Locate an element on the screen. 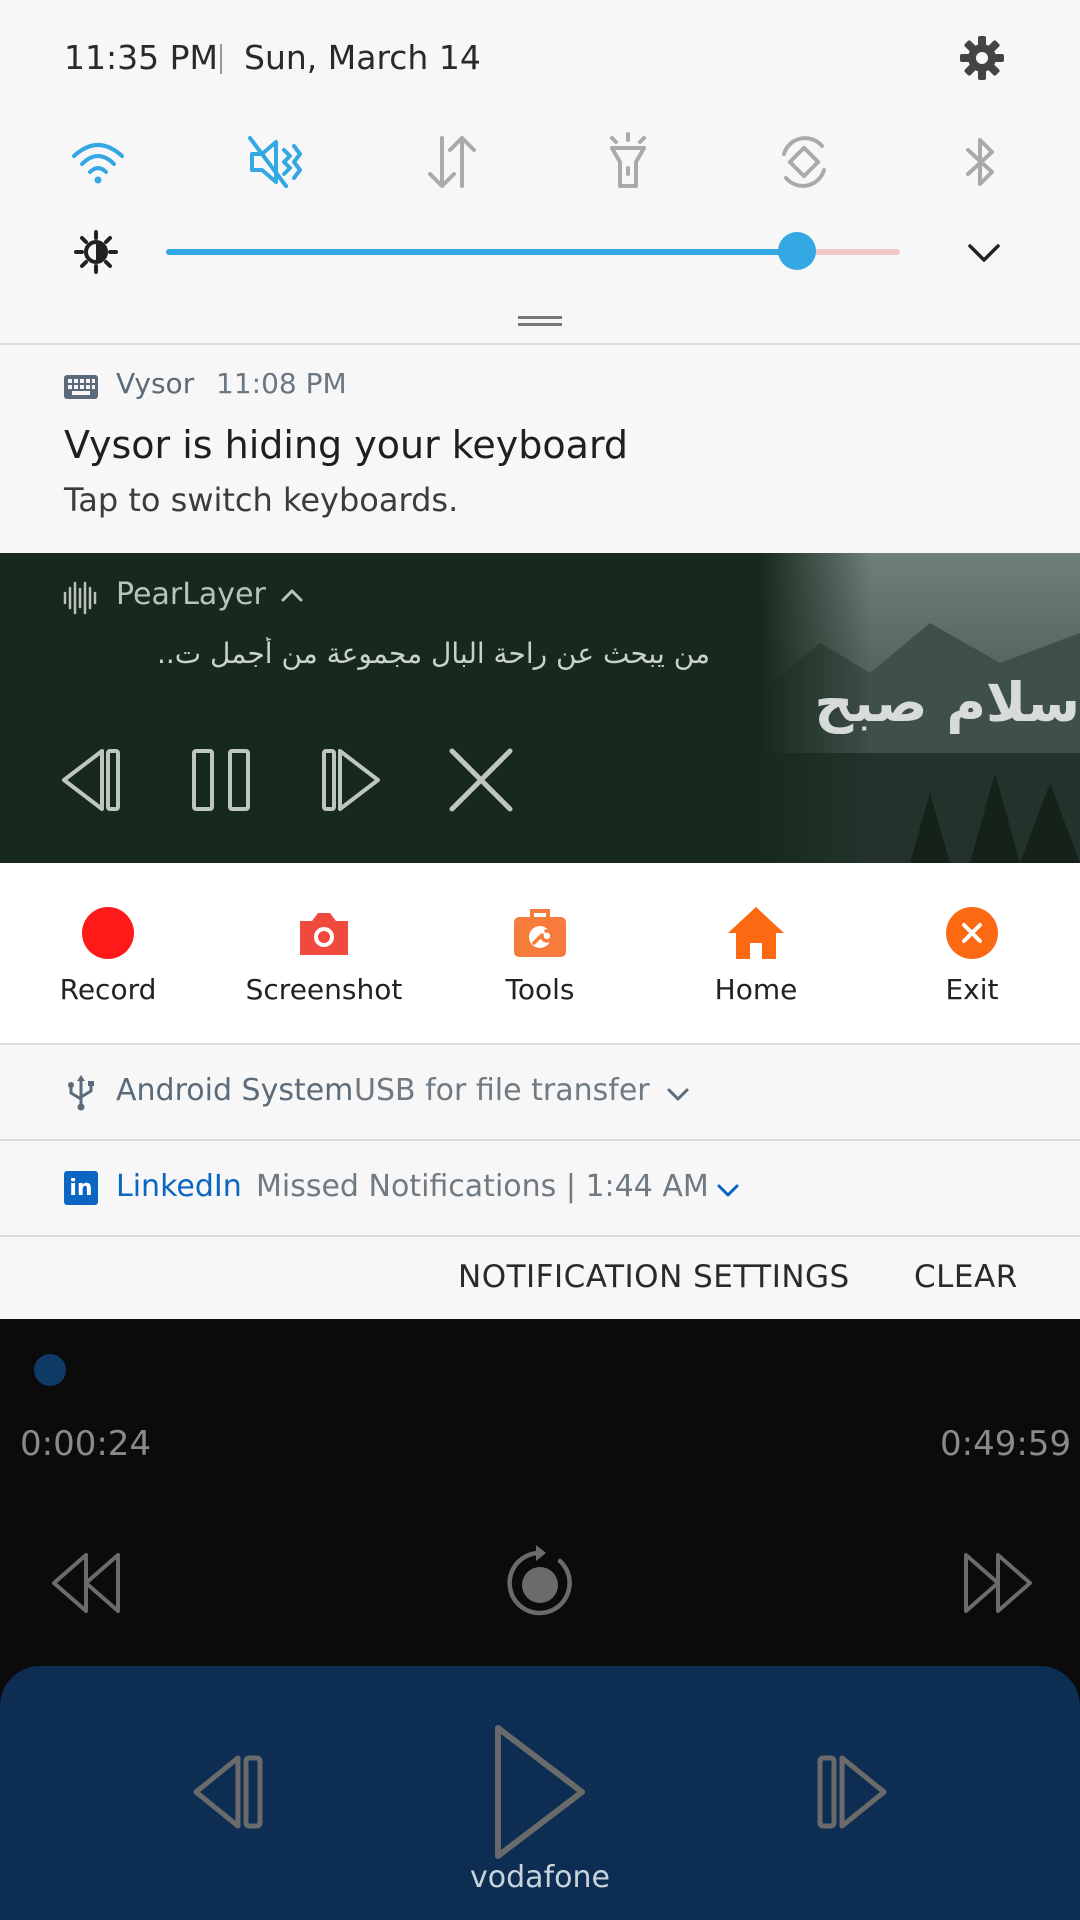 This screenshot has width=1080, height=1920. status-separator is located at coordinates (221, 59).